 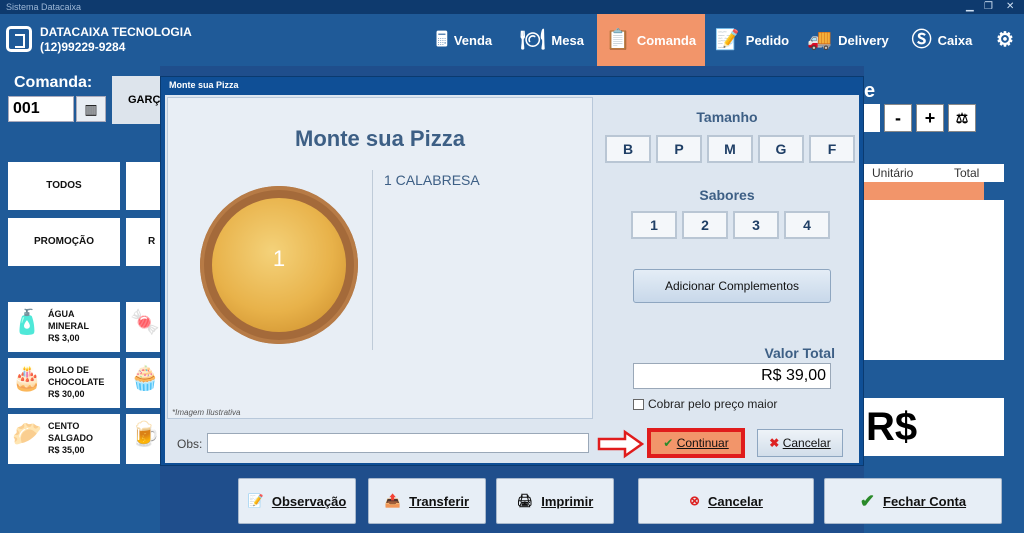 What do you see at coordinates (668, 443) in the screenshot?
I see `check-icon: ✔` at bounding box center [668, 443].